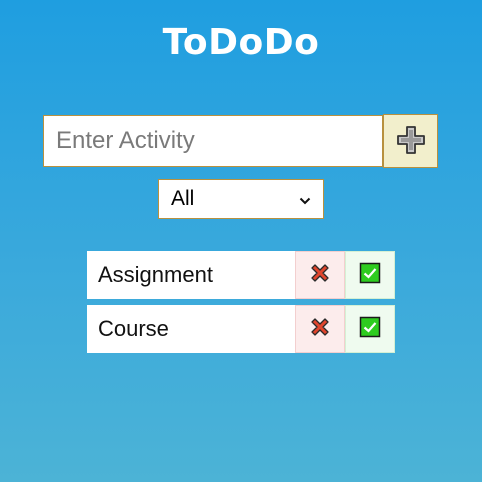  I want to click on todo-text: Course, so click(191, 329).